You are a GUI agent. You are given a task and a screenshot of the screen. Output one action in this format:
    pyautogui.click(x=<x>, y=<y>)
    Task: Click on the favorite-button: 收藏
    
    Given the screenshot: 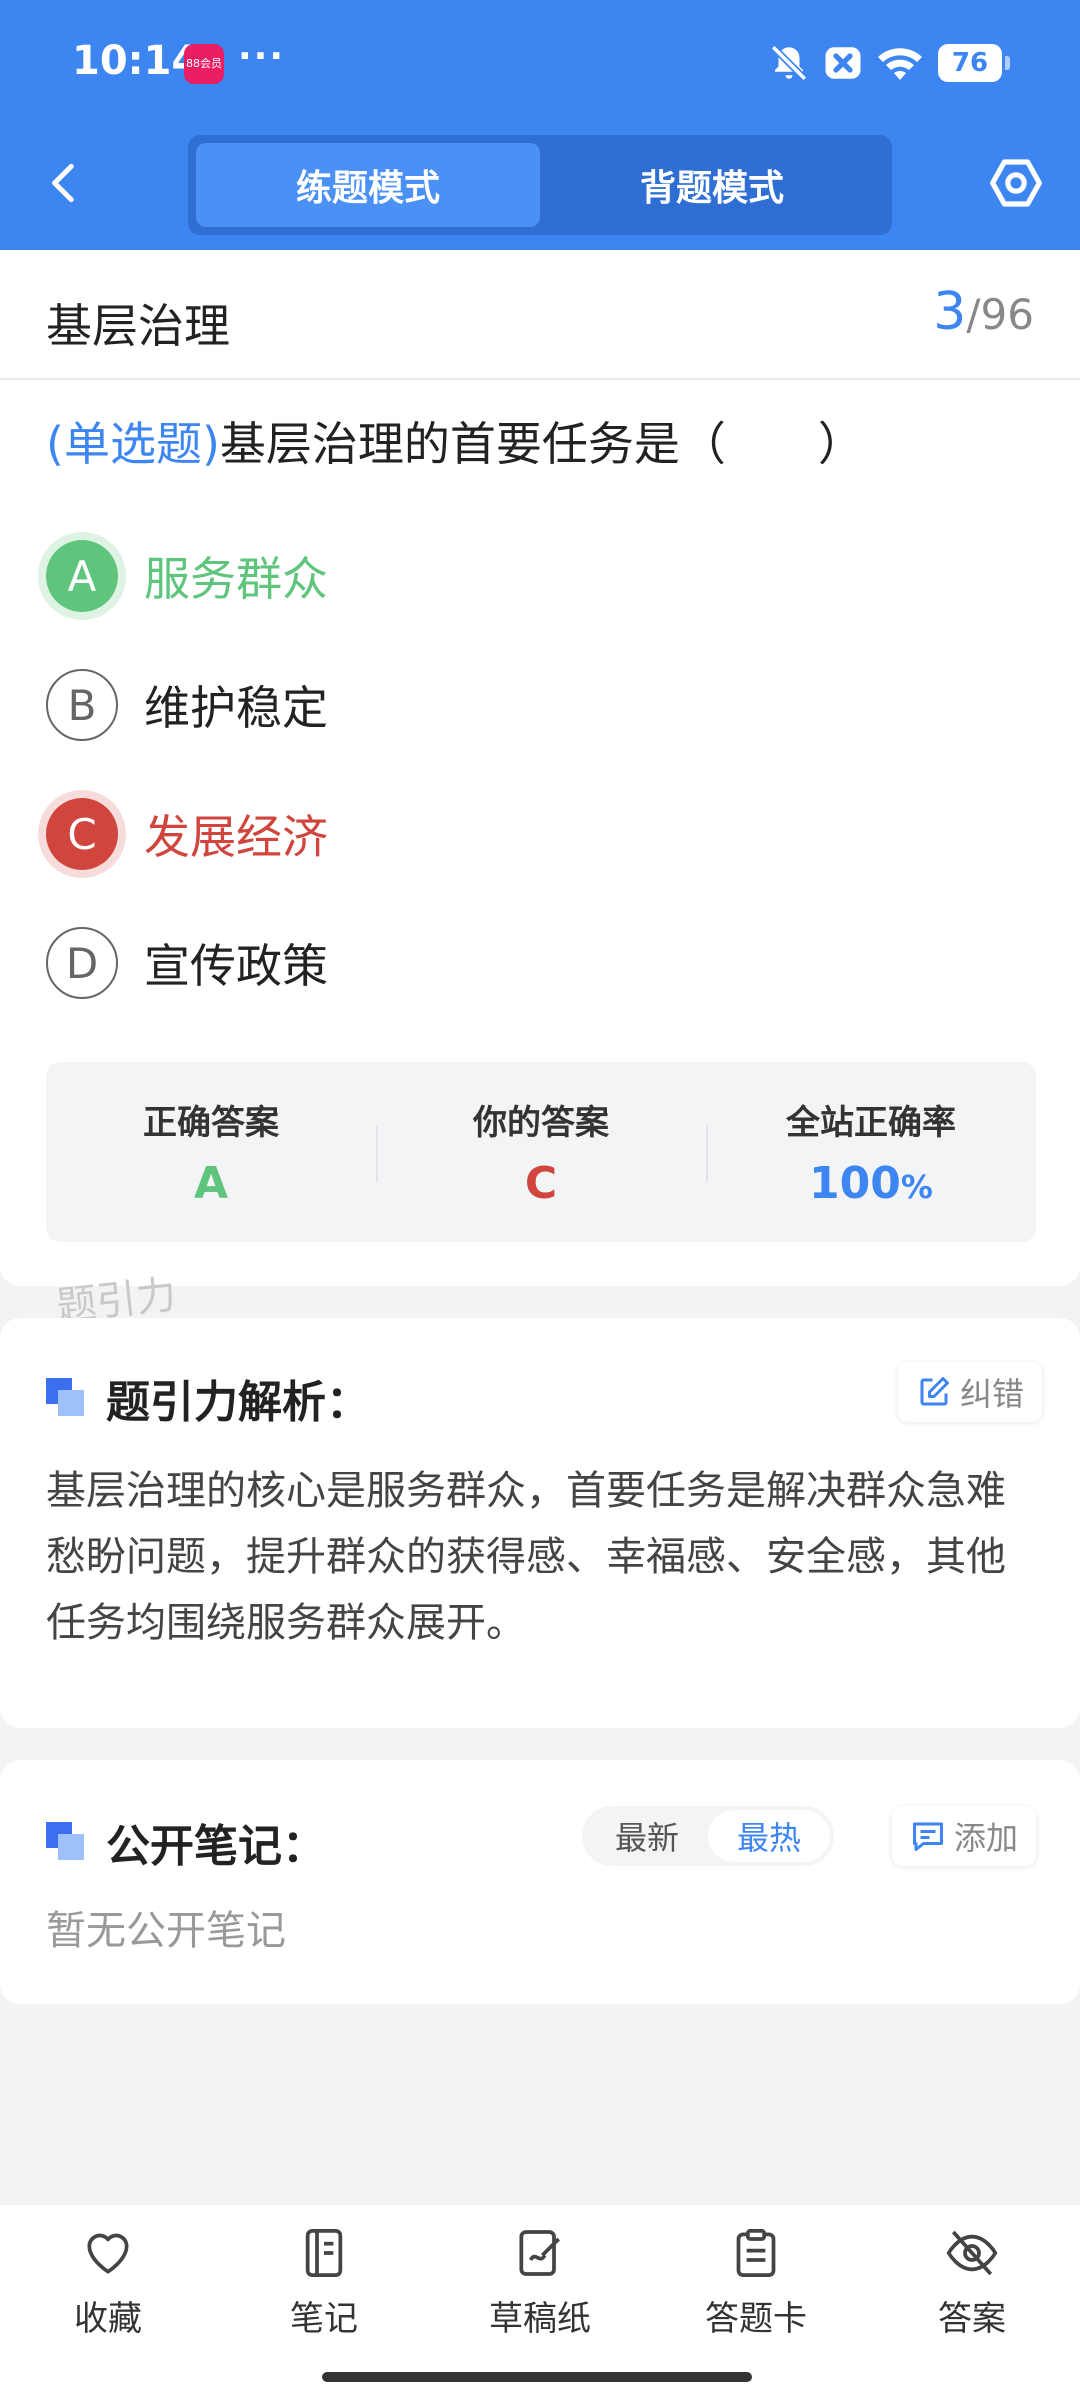 What is the action you would take?
    pyautogui.click(x=108, y=2302)
    